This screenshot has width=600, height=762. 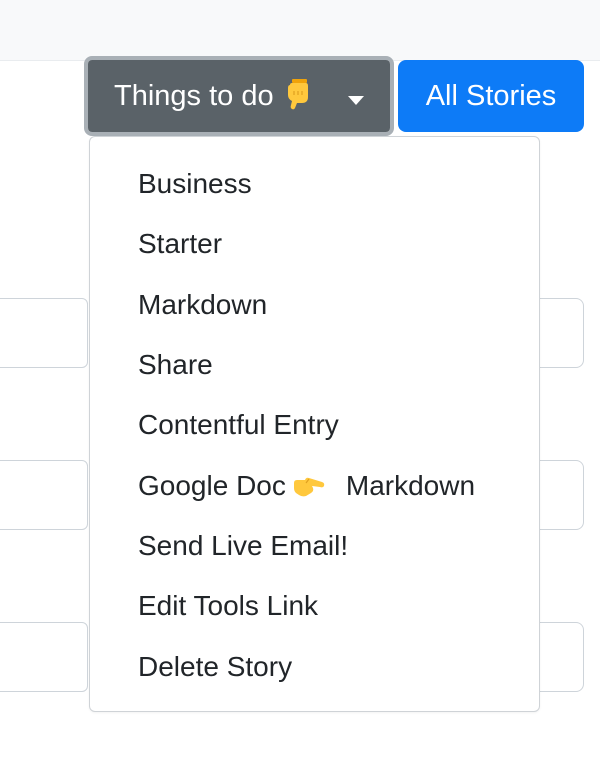 I want to click on menu-item-label-start: Google Doc, so click(x=212, y=485).